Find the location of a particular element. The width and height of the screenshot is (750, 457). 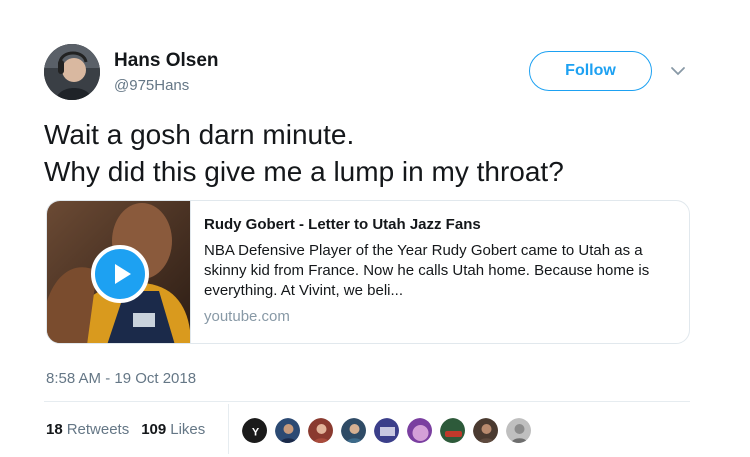

divider is located at coordinates (367, 401).